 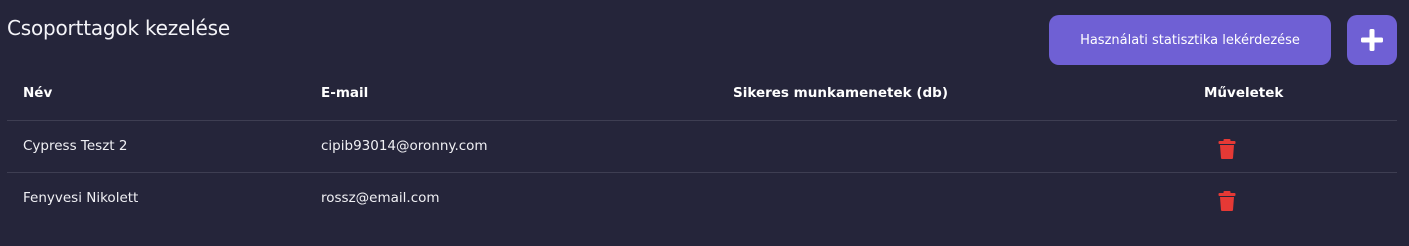 What do you see at coordinates (81, 198) in the screenshot?
I see `member-name: Fenyvesi Nikolett` at bounding box center [81, 198].